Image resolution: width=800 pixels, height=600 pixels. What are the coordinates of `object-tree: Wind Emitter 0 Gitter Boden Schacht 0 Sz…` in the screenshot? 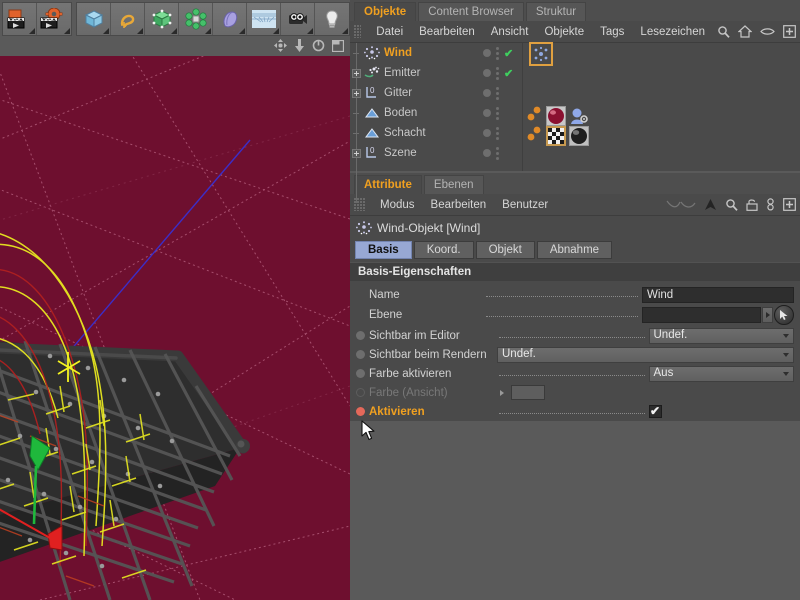 It's located at (414, 123).